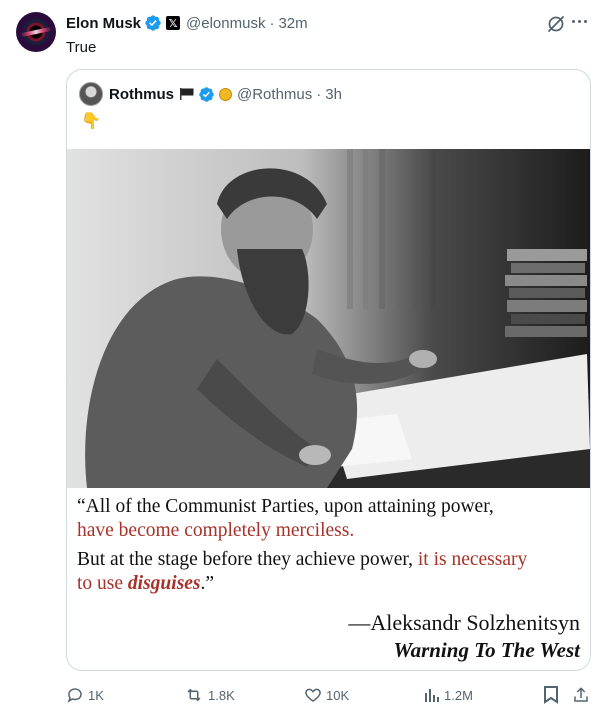 The width and height of the screenshot is (609, 717). Describe the element at coordinates (333, 94) in the screenshot. I see `quoted-post-time: 3h` at that location.